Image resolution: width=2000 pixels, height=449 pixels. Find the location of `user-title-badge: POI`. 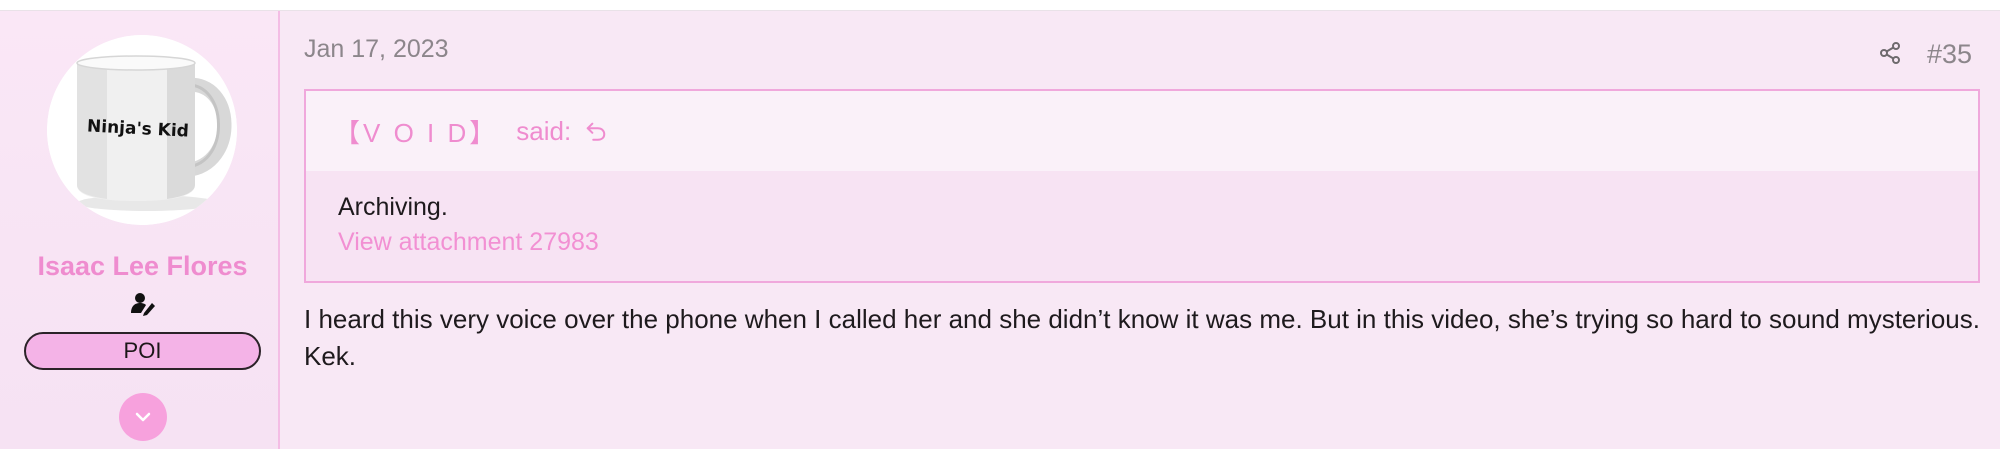

user-title-badge: POI is located at coordinates (142, 351).